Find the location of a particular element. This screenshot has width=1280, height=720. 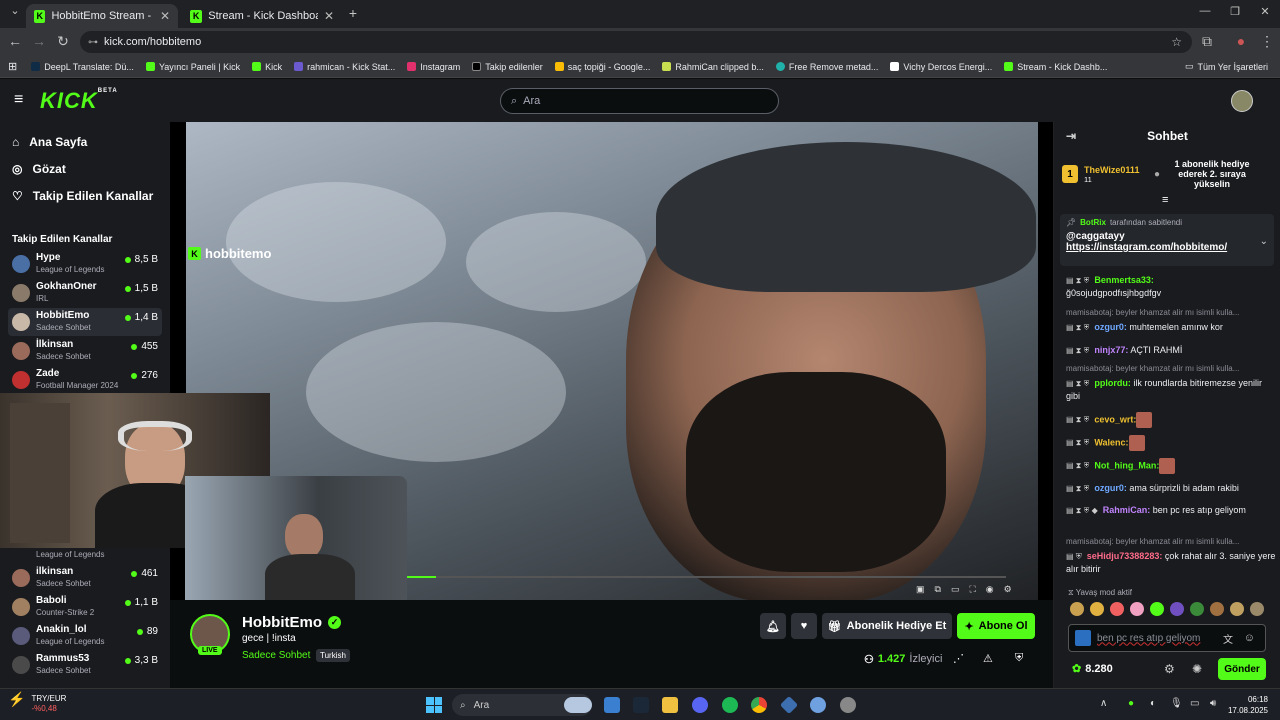

nav-following: ♡ Takip Edilen Kanallar is located at coordinates (82, 196).